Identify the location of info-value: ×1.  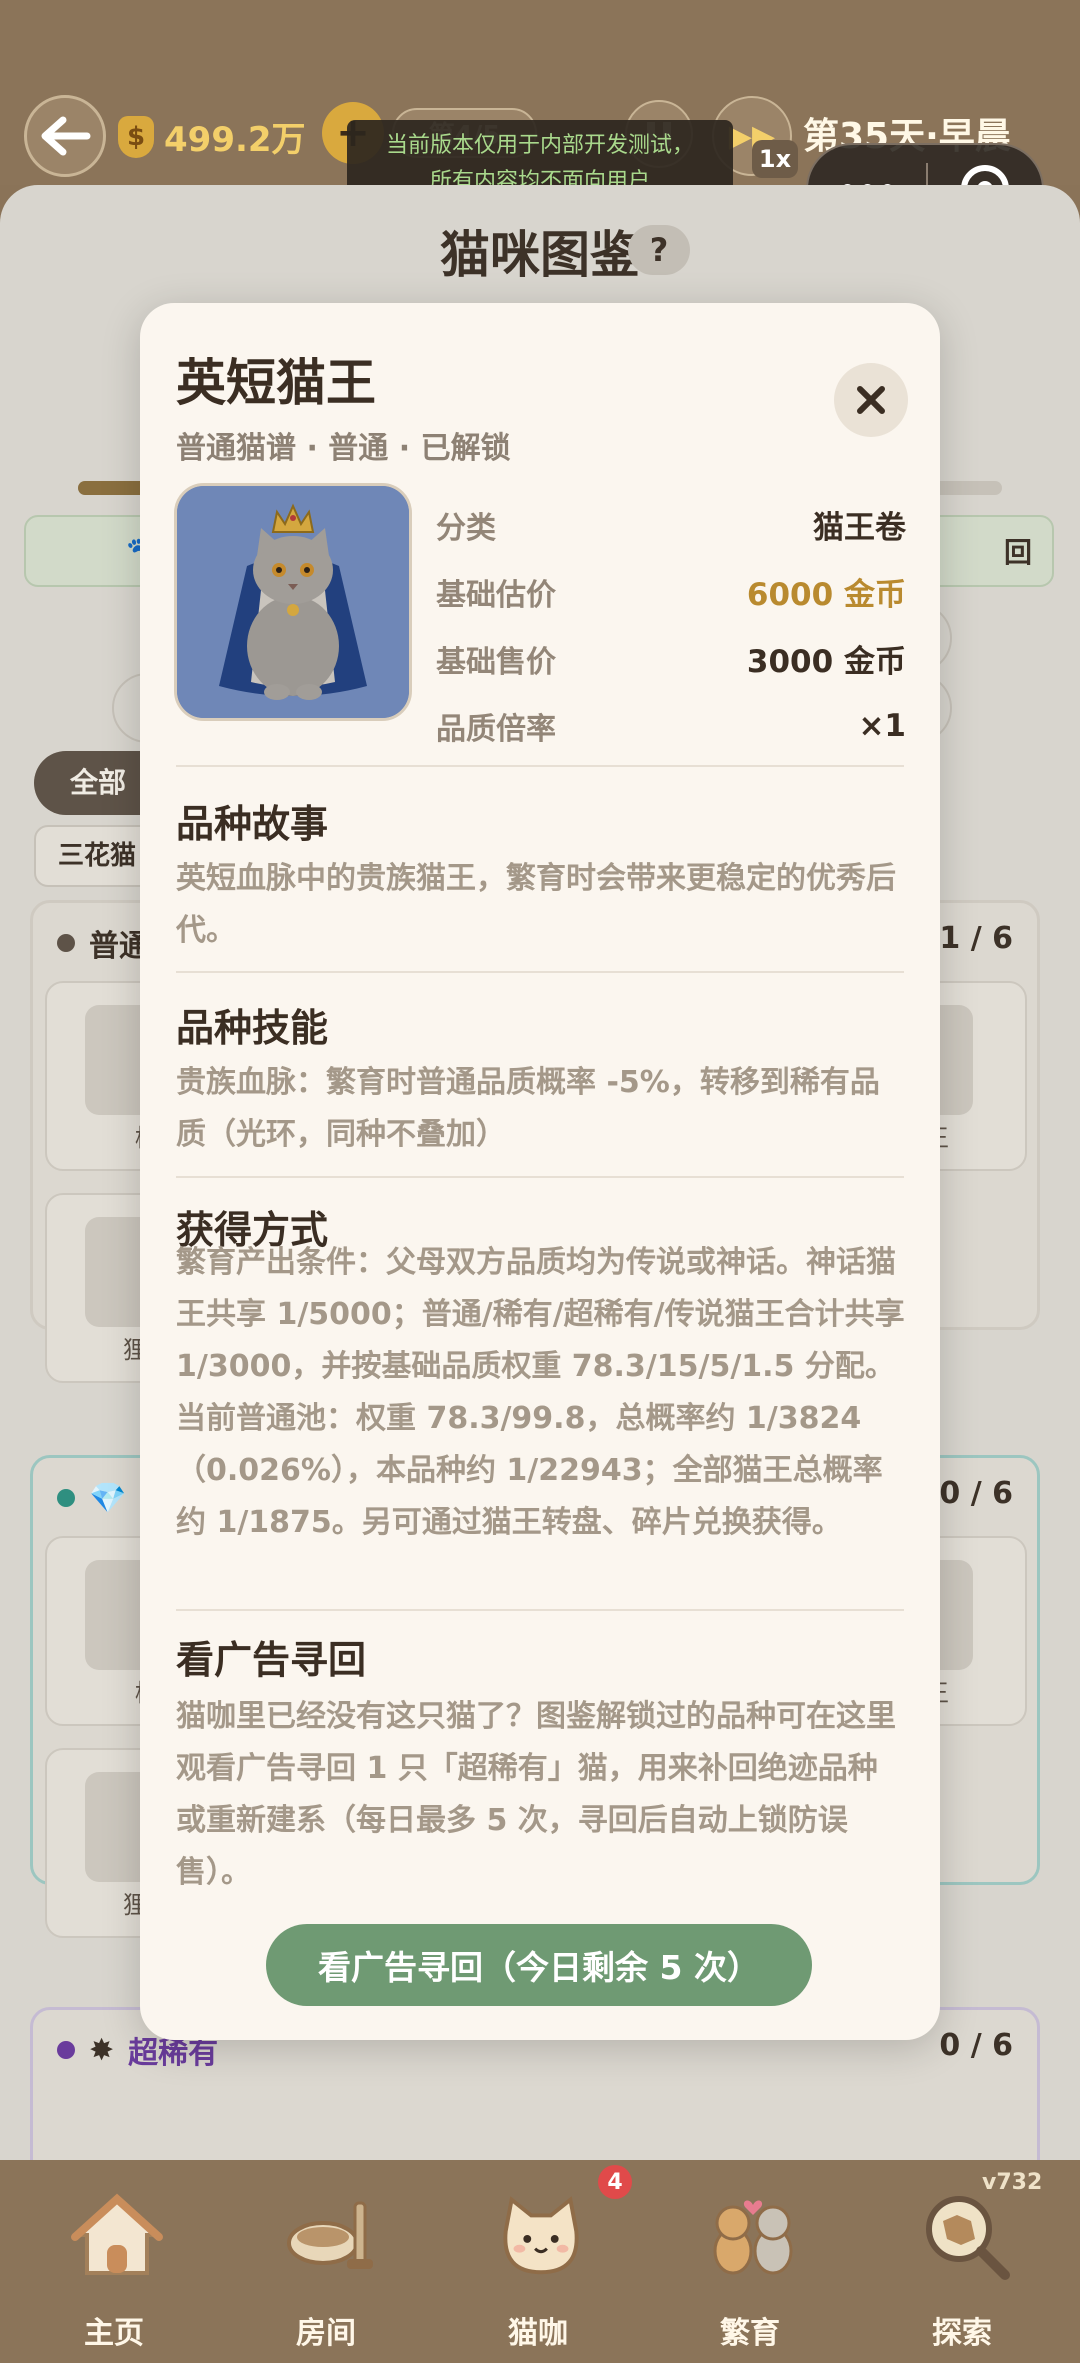
(882, 725).